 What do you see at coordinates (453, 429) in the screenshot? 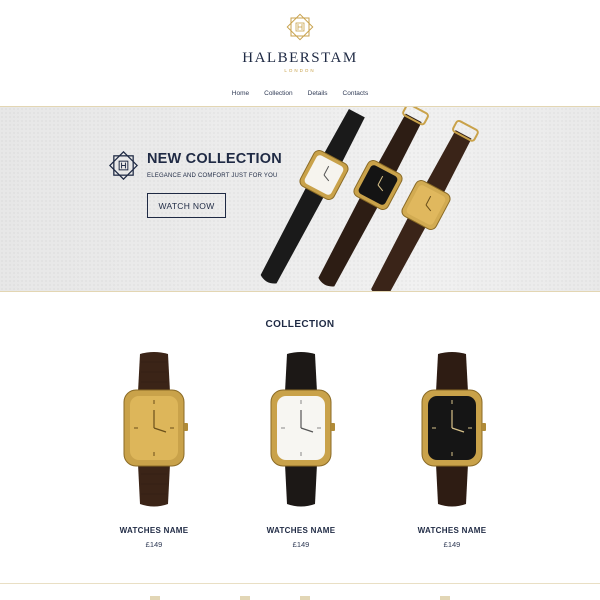
I see `watch-black-image` at bounding box center [453, 429].